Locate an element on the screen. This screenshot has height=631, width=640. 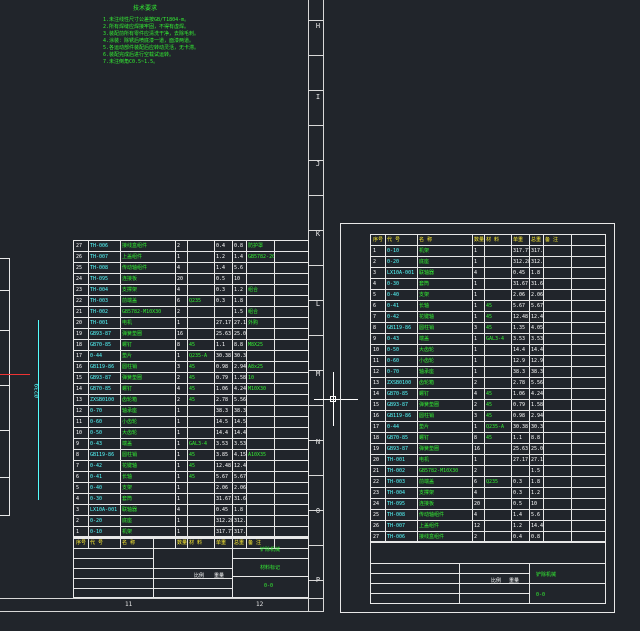
table-cell: 14.5 is located at coordinates (222, 422).